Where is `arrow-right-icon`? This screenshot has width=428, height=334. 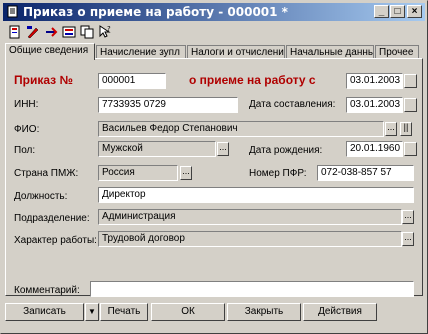 arrow-right-icon is located at coordinates (51, 32).